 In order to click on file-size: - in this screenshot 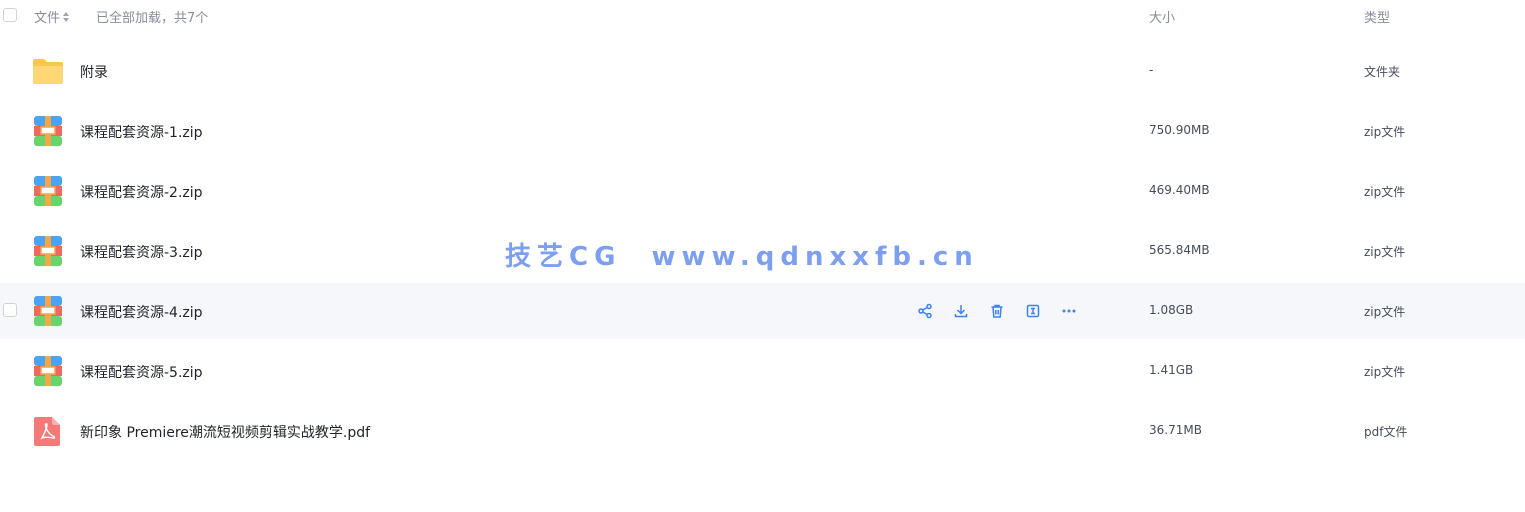, I will do `click(1151, 70)`.